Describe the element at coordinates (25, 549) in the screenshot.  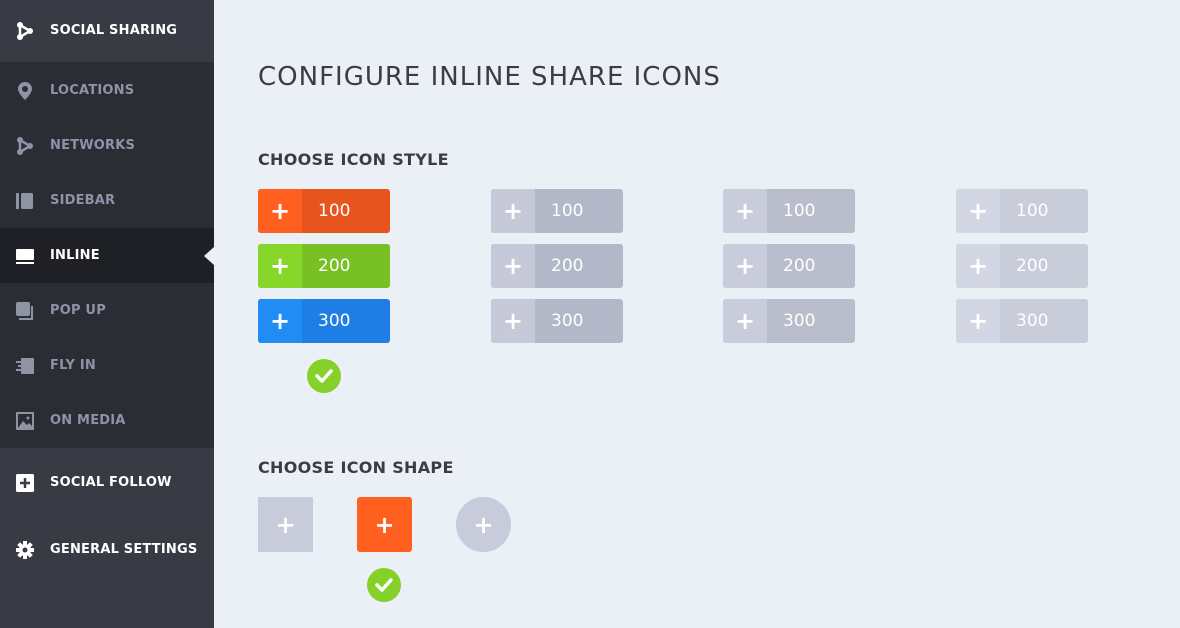
I see `gear-icon` at that location.